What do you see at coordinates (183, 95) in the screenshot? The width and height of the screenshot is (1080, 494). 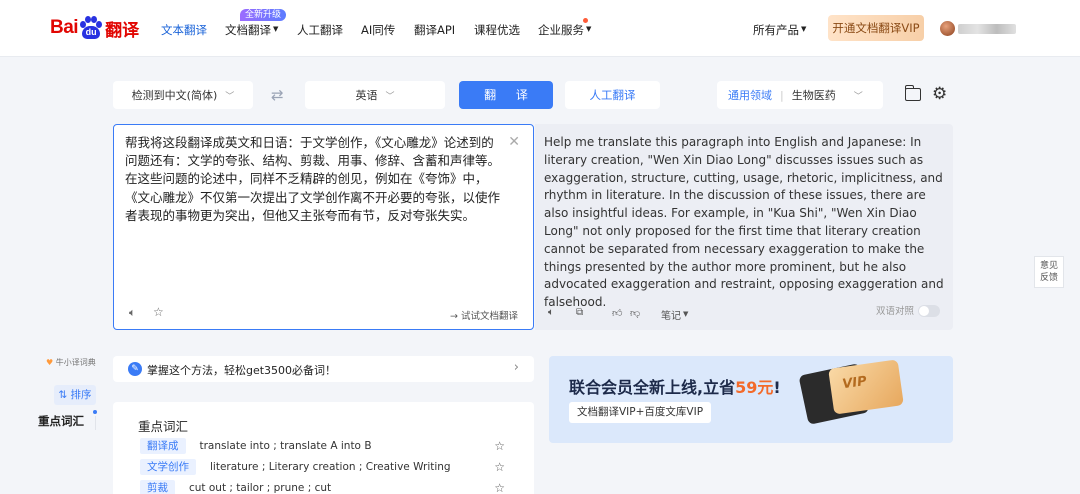 I see `source-language-select: 检测到中文(简体) ﹀` at bounding box center [183, 95].